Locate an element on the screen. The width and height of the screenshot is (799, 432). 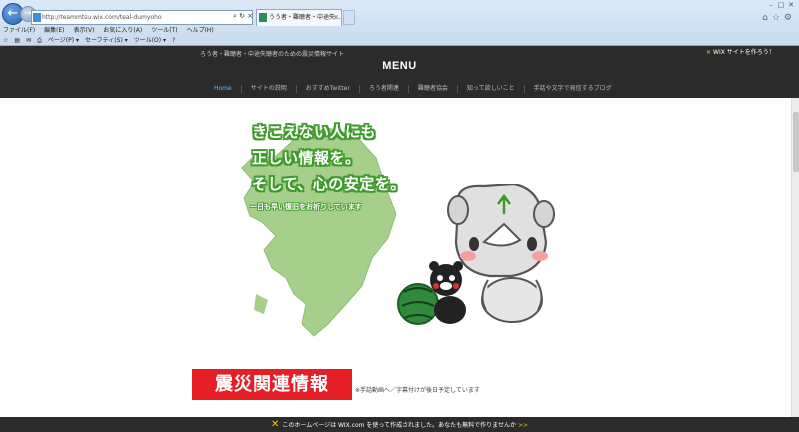
command-bar: ☆ ▤ ✉ ⎙ ページ(P) ▾ セーフティ(S) ▾ ツール(O) ▾ ? is located at coordinates (150, 41).